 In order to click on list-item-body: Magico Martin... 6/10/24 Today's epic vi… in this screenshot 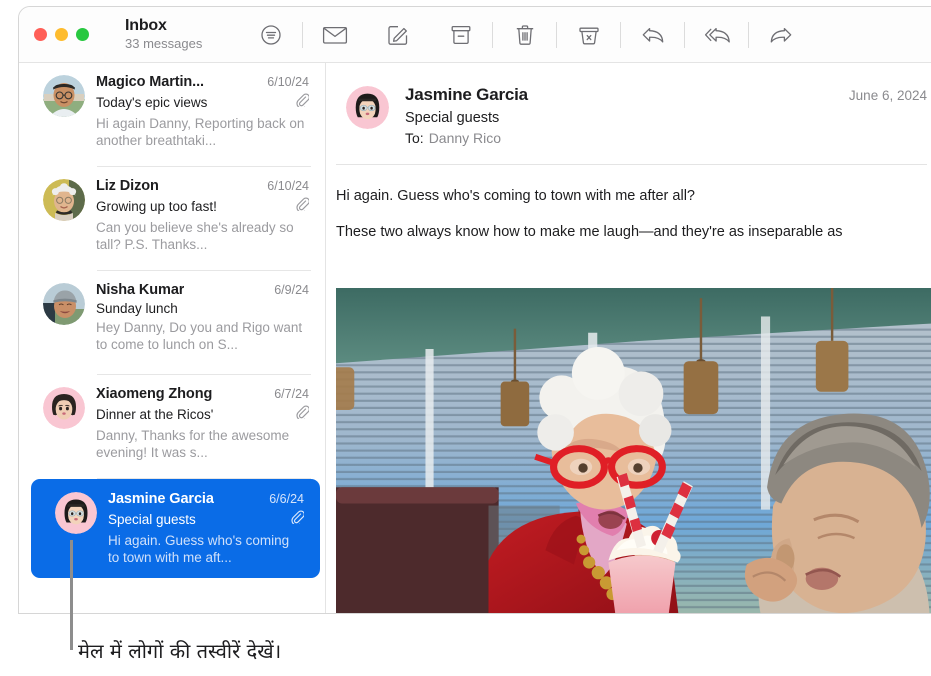, I will do `click(203, 120)`.